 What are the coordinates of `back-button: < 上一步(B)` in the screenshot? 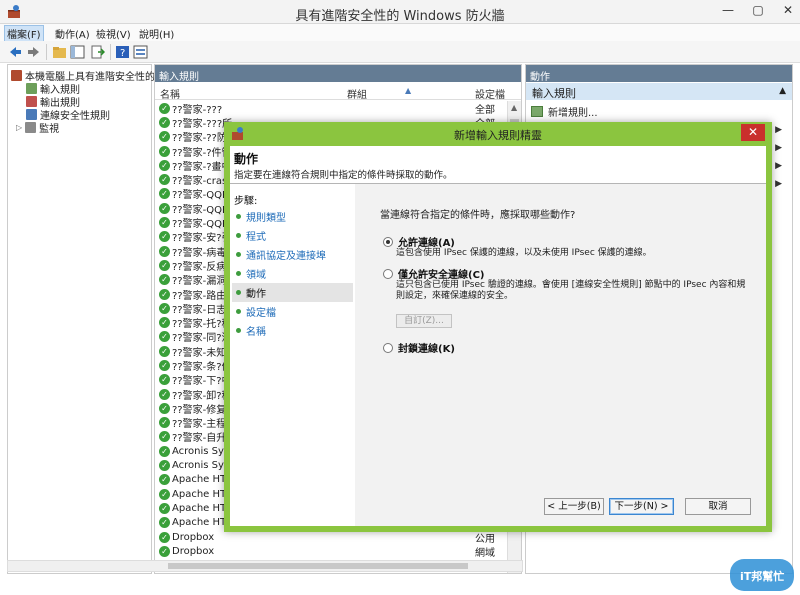 It's located at (574, 506).